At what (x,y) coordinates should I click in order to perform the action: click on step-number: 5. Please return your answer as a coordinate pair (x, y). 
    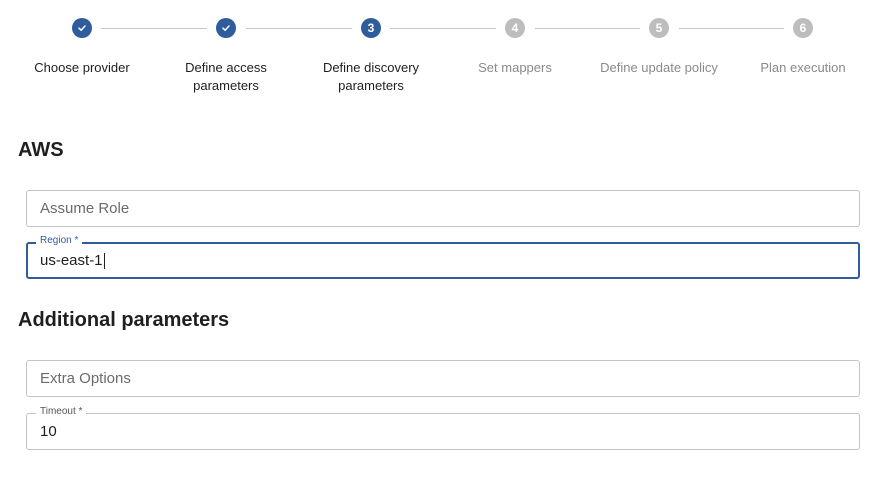
    Looking at the image, I should click on (659, 28).